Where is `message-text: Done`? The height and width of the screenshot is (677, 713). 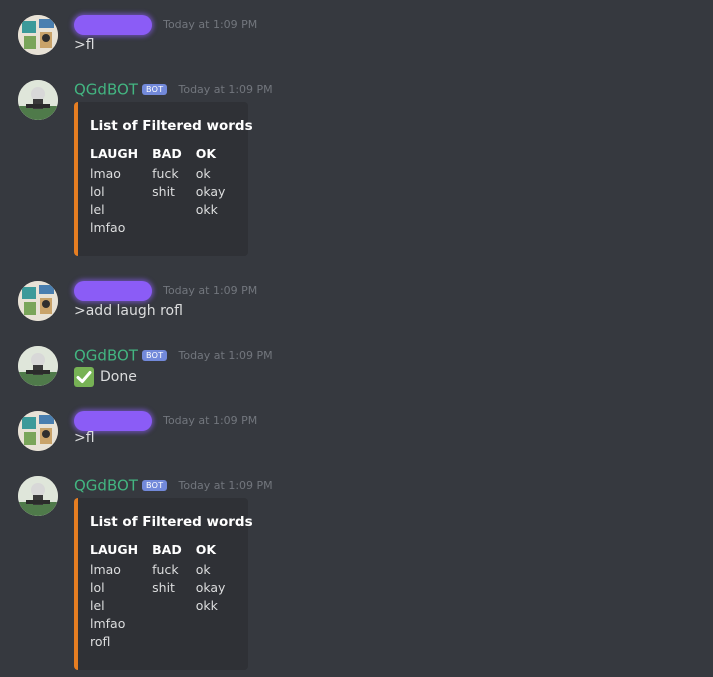
message-text: Done is located at coordinates (118, 377).